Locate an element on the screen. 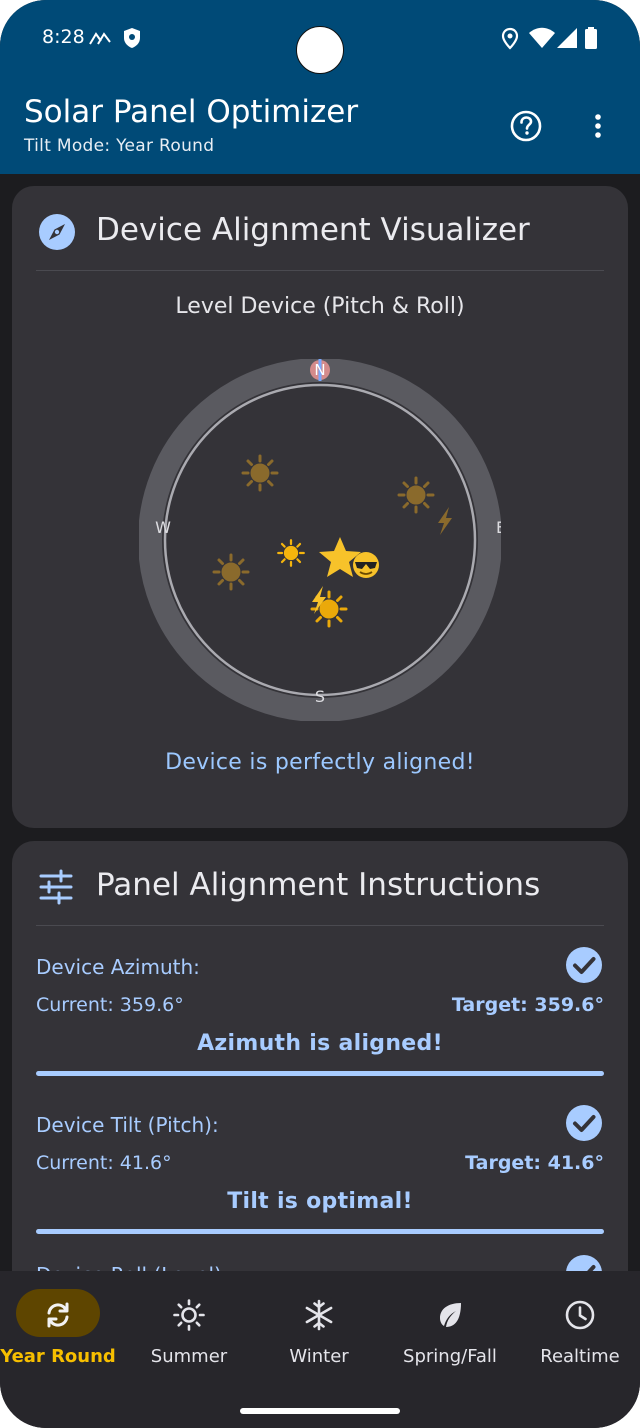  tilt-target: Target: 41.6° is located at coordinates (534, 1163).